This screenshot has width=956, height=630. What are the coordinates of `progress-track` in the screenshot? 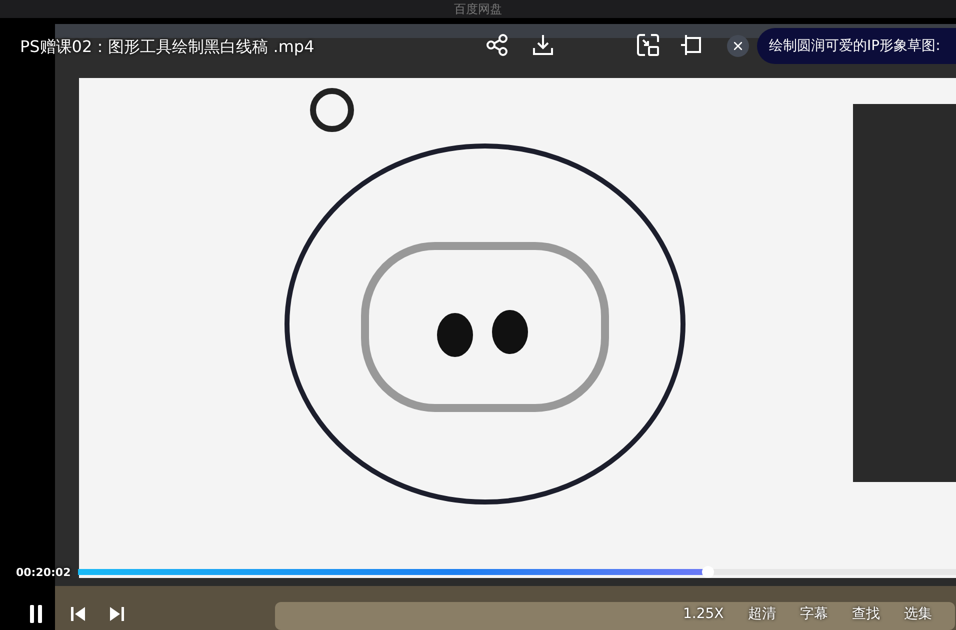 It's located at (517, 572).